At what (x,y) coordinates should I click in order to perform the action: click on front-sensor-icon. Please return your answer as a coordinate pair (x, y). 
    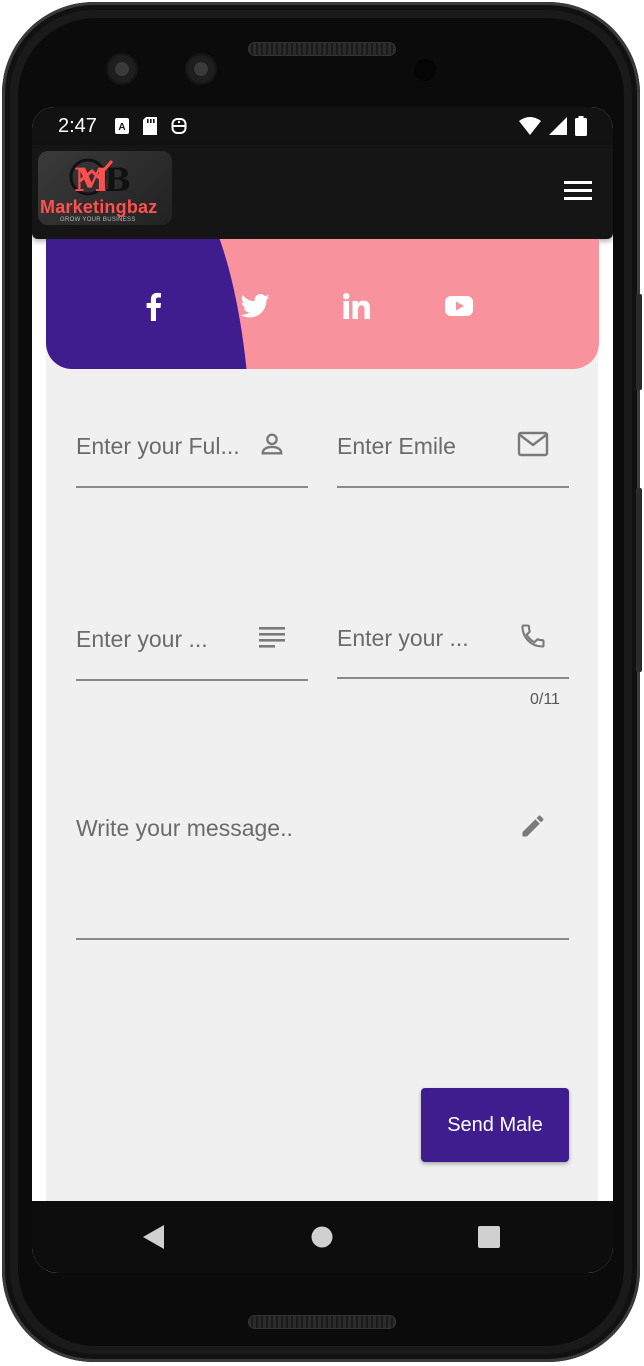
    Looking at the image, I should click on (201, 69).